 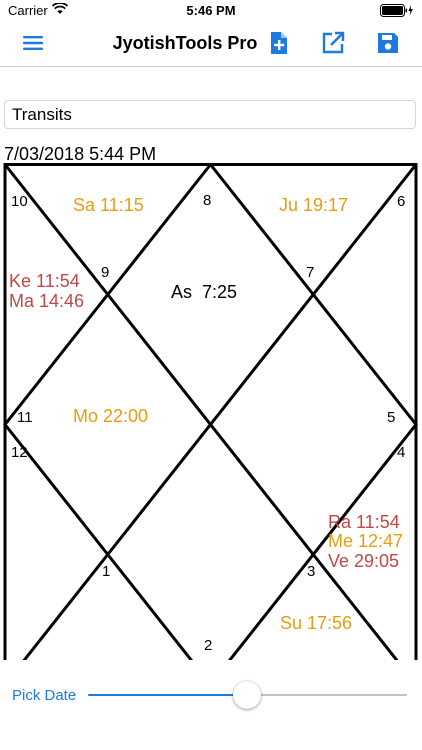 What do you see at coordinates (333, 43) in the screenshot?
I see `edit-external-icon` at bounding box center [333, 43].